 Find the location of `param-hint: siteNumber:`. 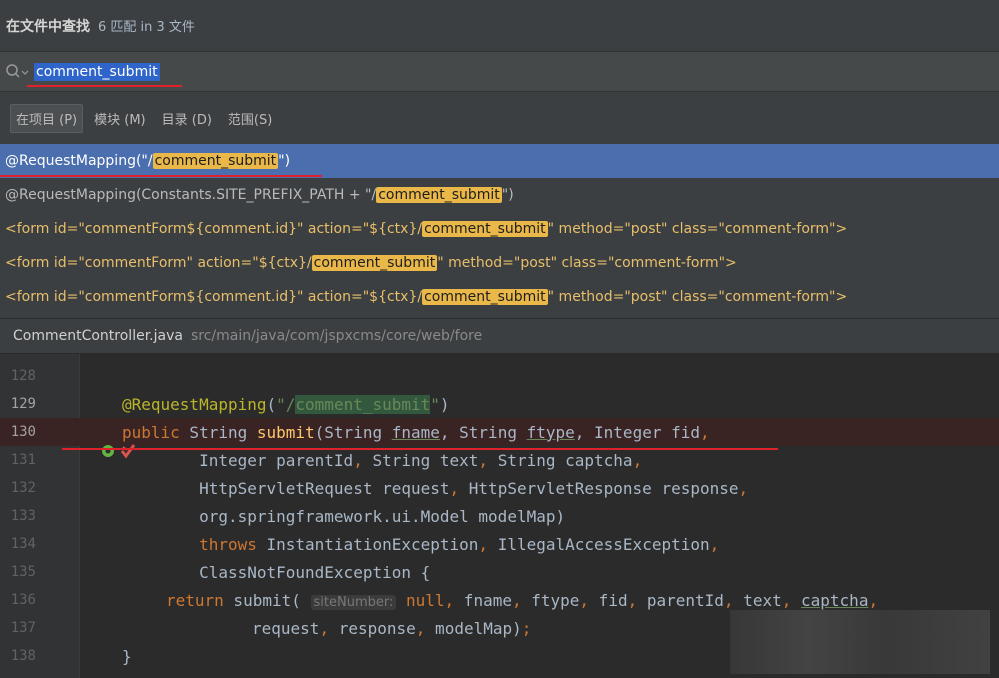

param-hint: siteNumber: is located at coordinates (353, 602).